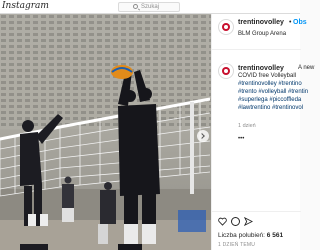 Image resolution: width=320 pixels, height=250 pixels. I want to click on likes-count: Liczba polubień: 6 561, so click(250, 235).